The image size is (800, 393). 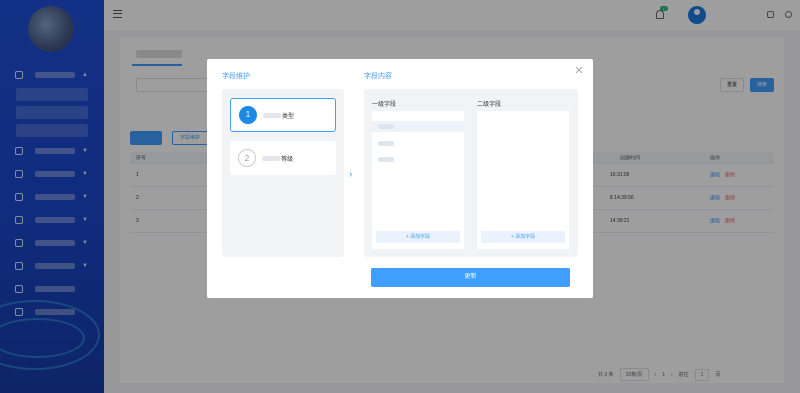 What do you see at coordinates (471, 173) in the screenshot?
I see `field-content-panel: 一级字段 二级字段 + 添加字段 + 添加字段` at bounding box center [471, 173].